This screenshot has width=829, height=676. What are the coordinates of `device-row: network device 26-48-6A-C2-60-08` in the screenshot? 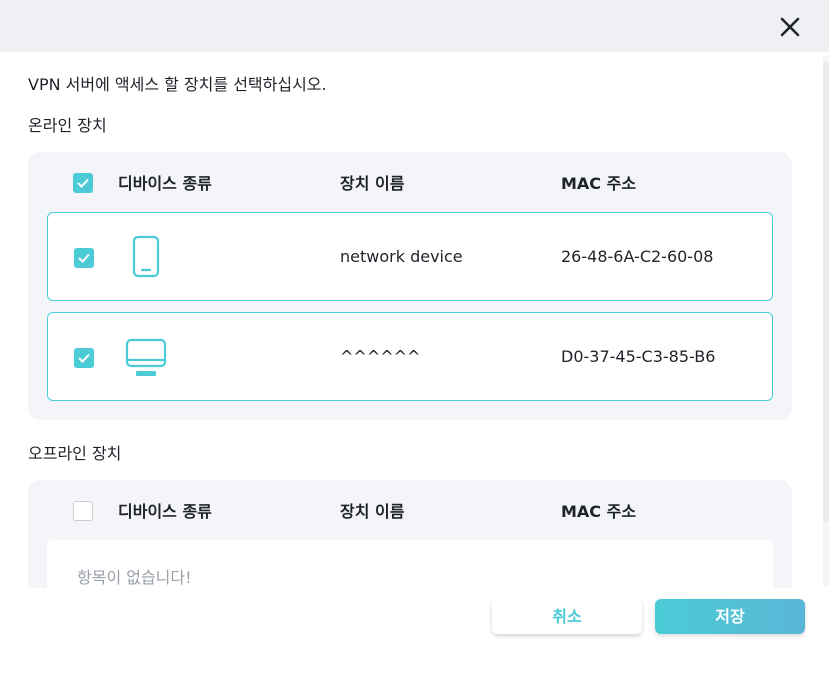 It's located at (410, 256).